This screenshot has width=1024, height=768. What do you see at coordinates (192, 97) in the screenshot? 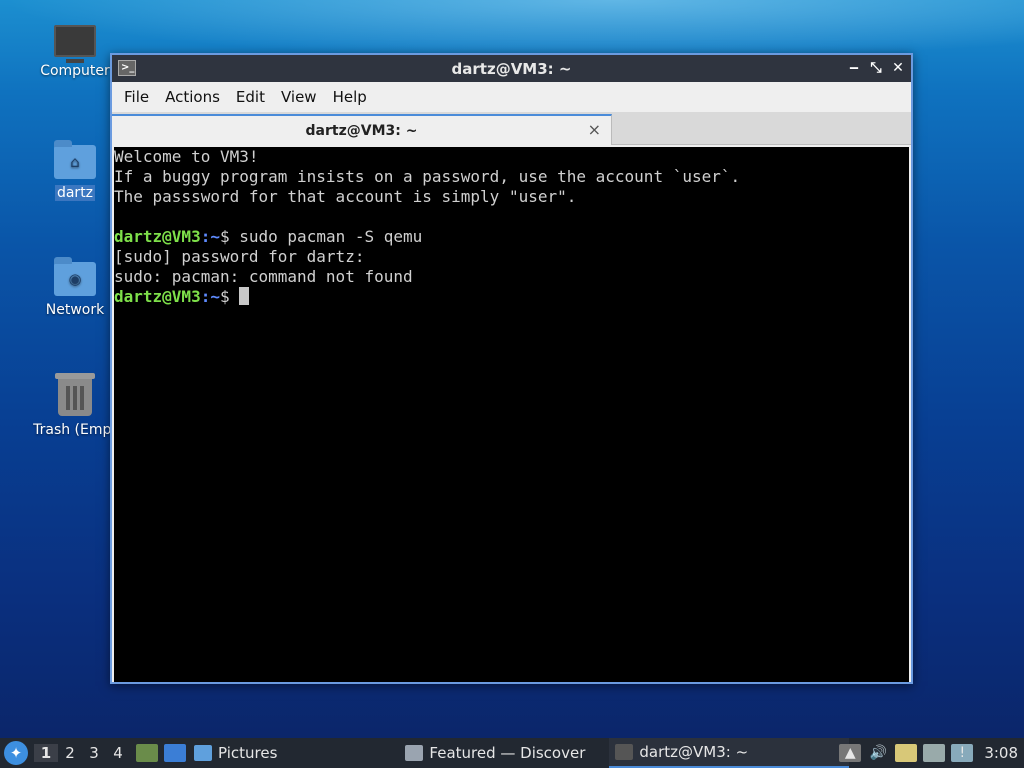
I see `menu-actions: Actions` at bounding box center [192, 97].